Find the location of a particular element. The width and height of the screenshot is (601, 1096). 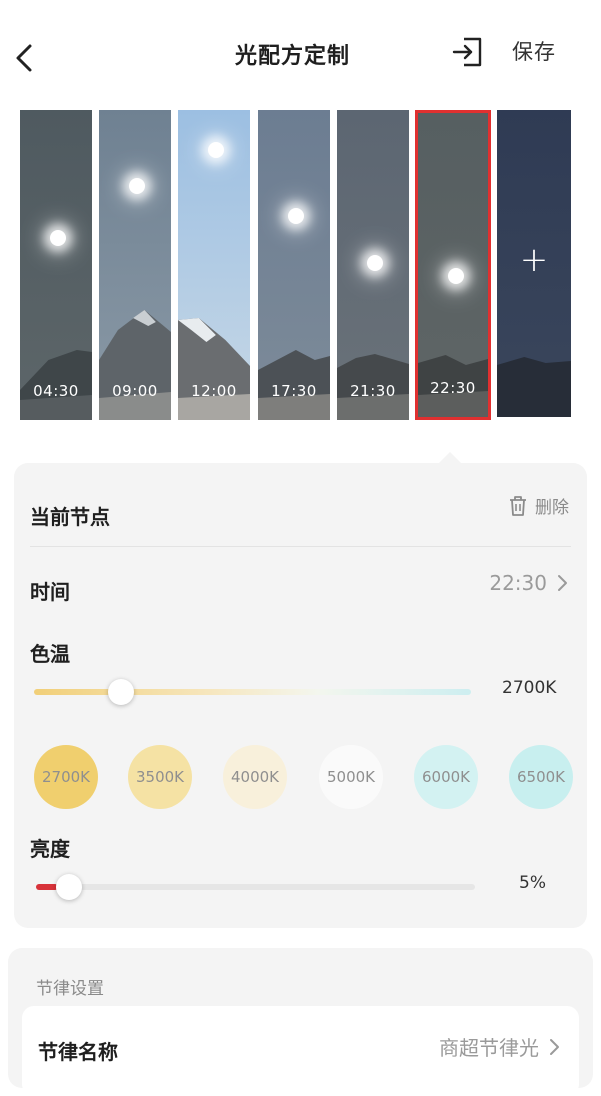

delete-label: 删除 is located at coordinates (552, 508).